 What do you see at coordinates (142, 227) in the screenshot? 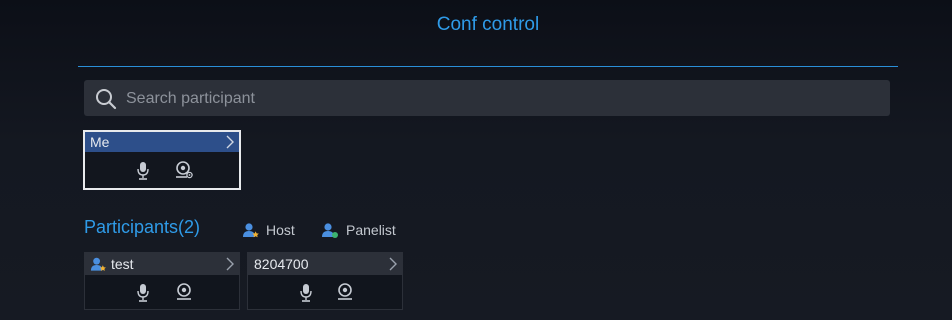
I see `participants-heading: Participants(2)` at bounding box center [142, 227].